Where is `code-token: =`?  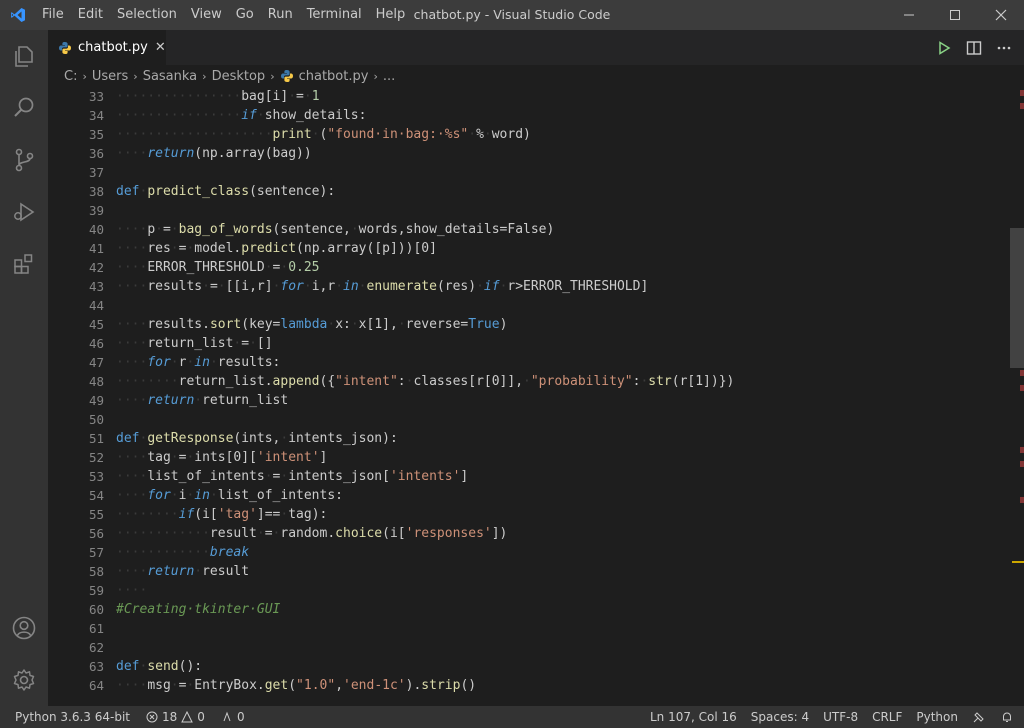 code-token: = is located at coordinates (268, 533).